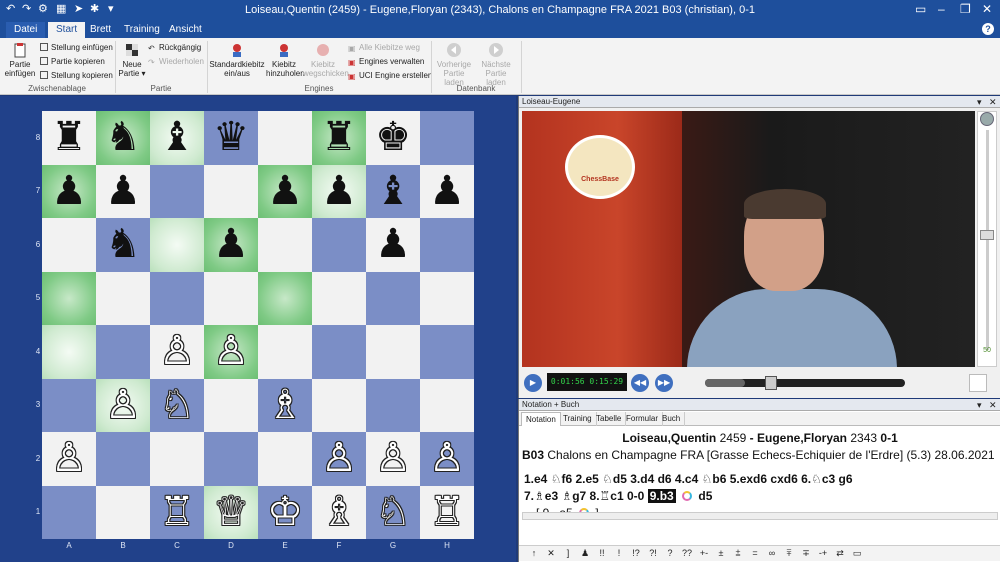 This screenshot has width=1000, height=562. I want to click on piece-b8: ♞, so click(123, 138).